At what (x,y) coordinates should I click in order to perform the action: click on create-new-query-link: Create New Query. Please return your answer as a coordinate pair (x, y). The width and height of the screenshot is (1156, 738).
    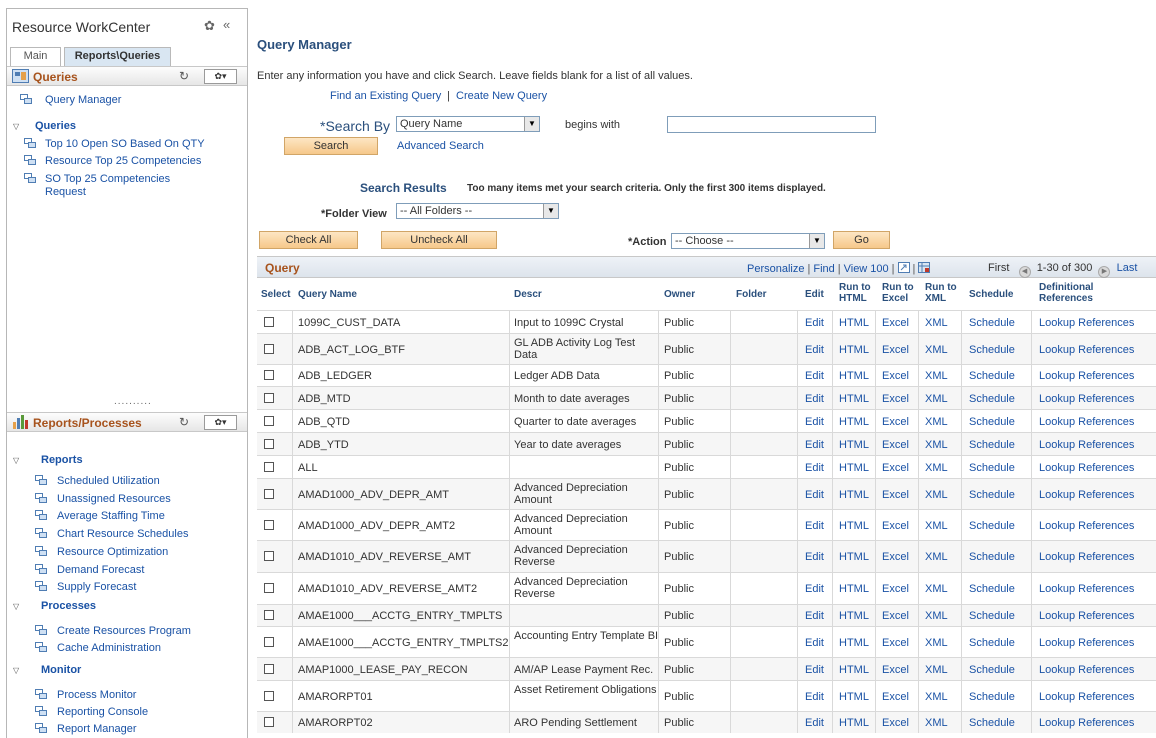
    Looking at the image, I should click on (501, 96).